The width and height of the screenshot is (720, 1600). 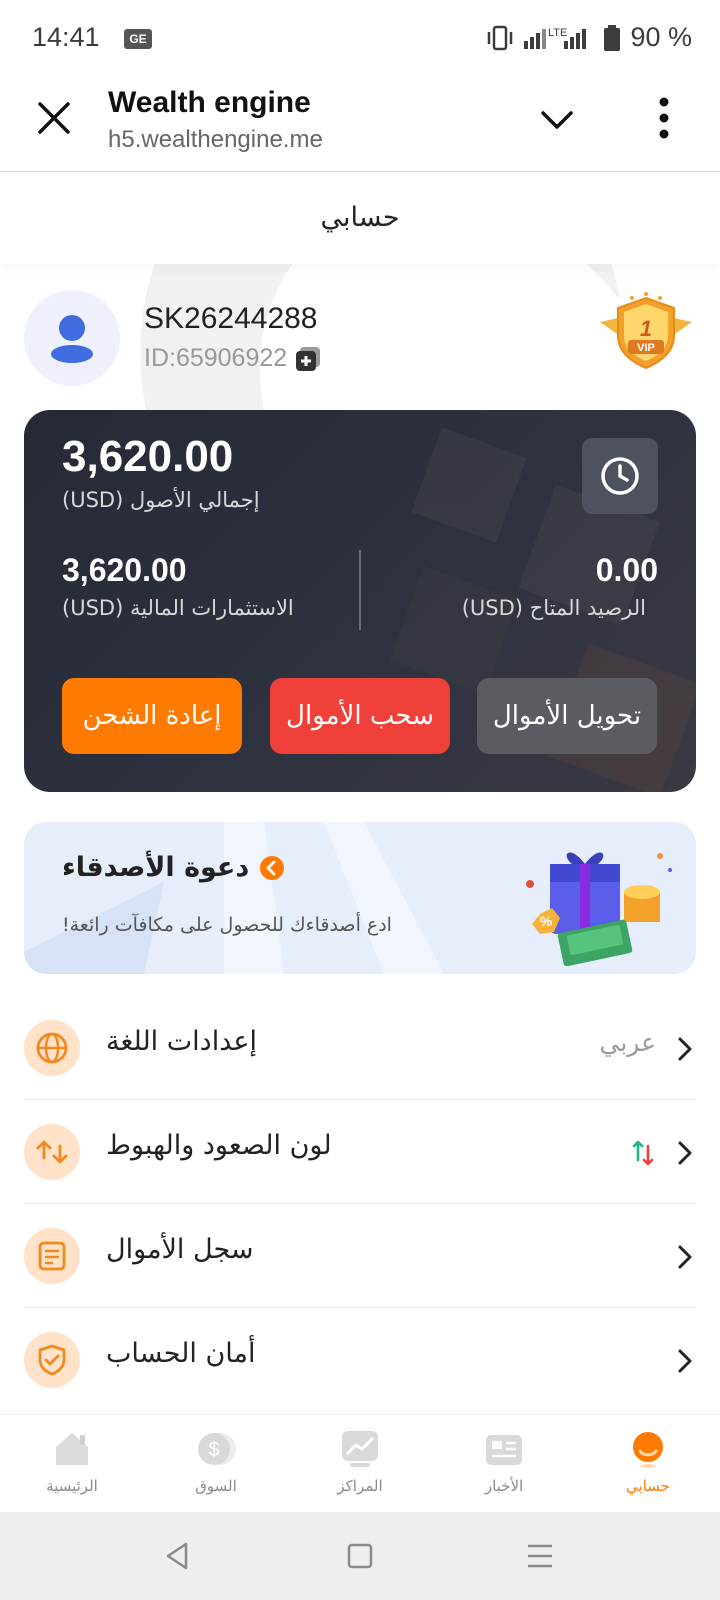 I want to click on menu-lines-icon, so click(x=540, y=1556).